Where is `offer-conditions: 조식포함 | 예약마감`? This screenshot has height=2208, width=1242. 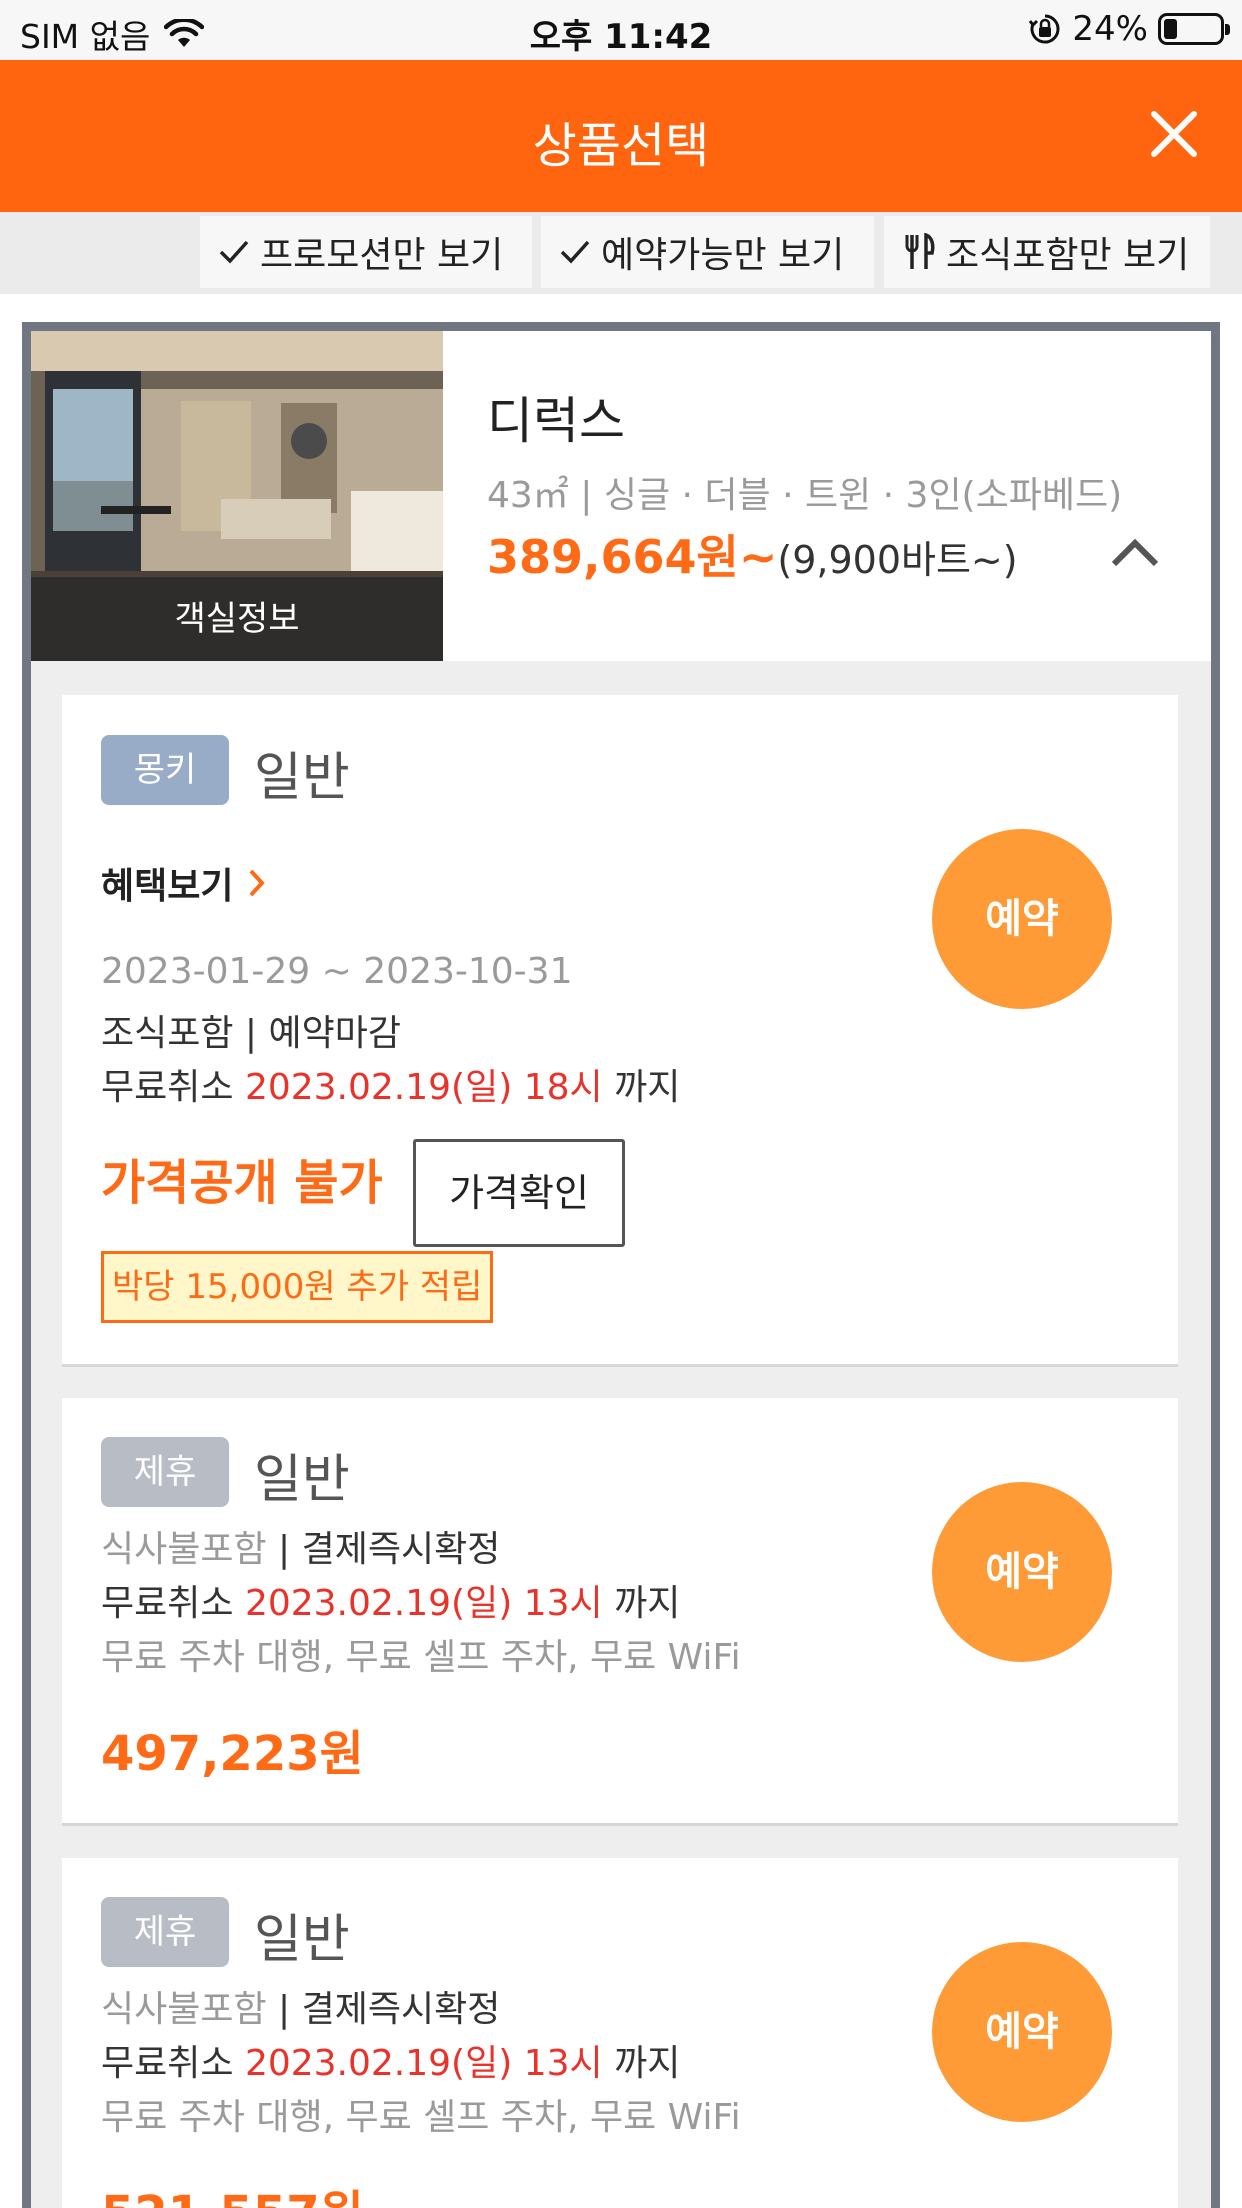
offer-conditions: 조식포함 | 예약마감 is located at coordinates (251, 1030).